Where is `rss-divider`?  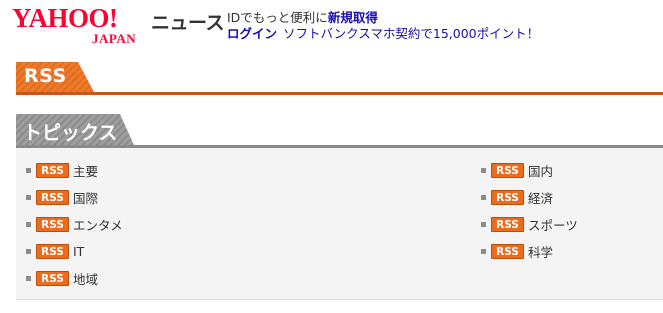
rss-divider is located at coordinates (339, 93).